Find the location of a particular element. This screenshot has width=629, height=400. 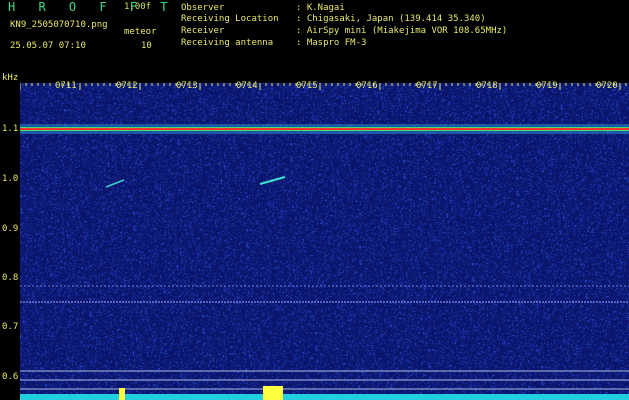

frequency-unit-label: kHz is located at coordinates (10, 78).